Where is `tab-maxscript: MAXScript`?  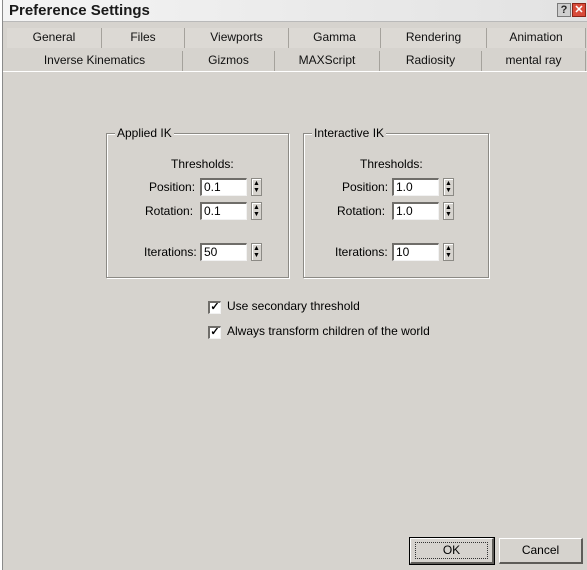 tab-maxscript: MAXScript is located at coordinates (327, 61).